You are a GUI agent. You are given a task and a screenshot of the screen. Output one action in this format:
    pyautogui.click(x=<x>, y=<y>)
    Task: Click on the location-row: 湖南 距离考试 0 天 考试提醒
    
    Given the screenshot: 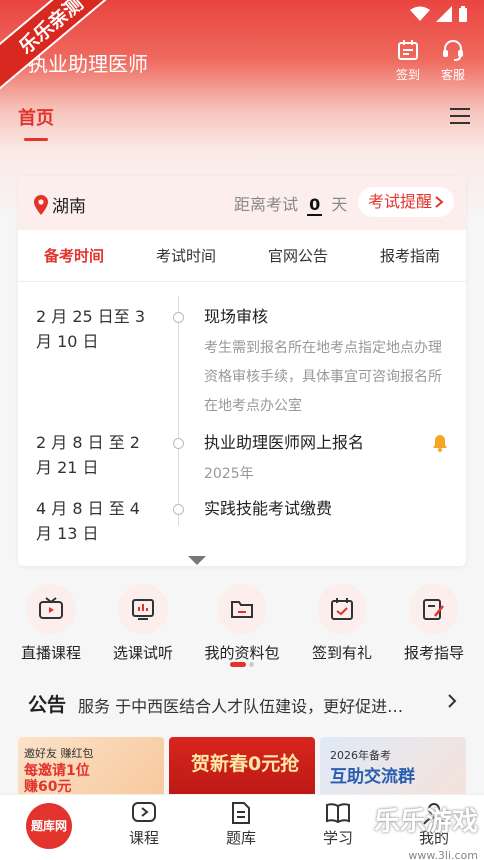 What is the action you would take?
    pyautogui.click(x=242, y=203)
    